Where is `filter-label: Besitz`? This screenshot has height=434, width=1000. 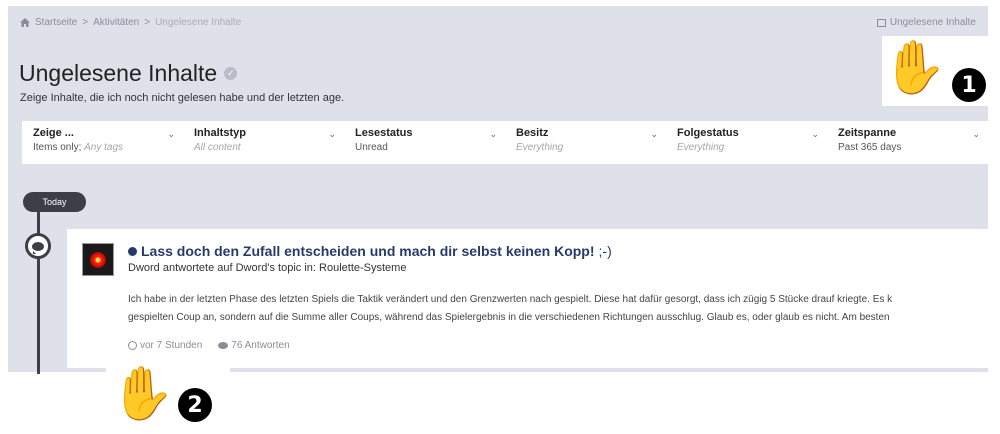
filter-label: Besitz is located at coordinates (532, 133).